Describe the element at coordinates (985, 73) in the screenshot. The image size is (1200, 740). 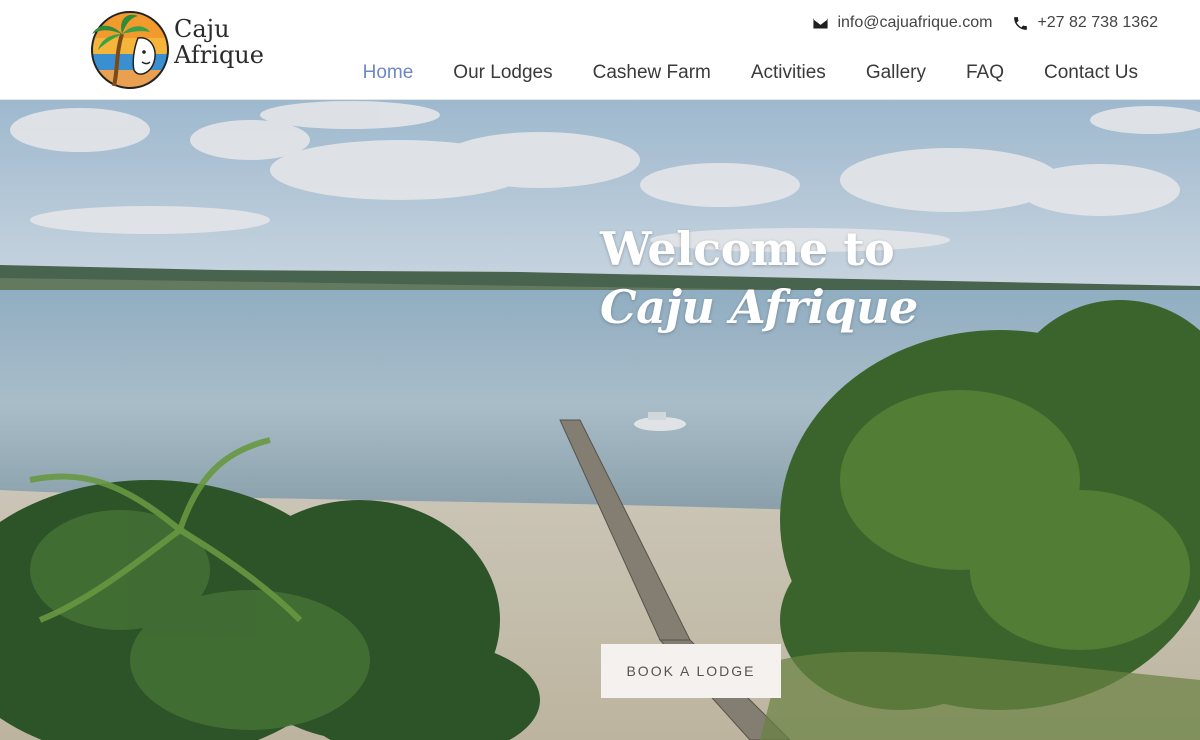
I see `nav-item-faq: FAQ` at that location.